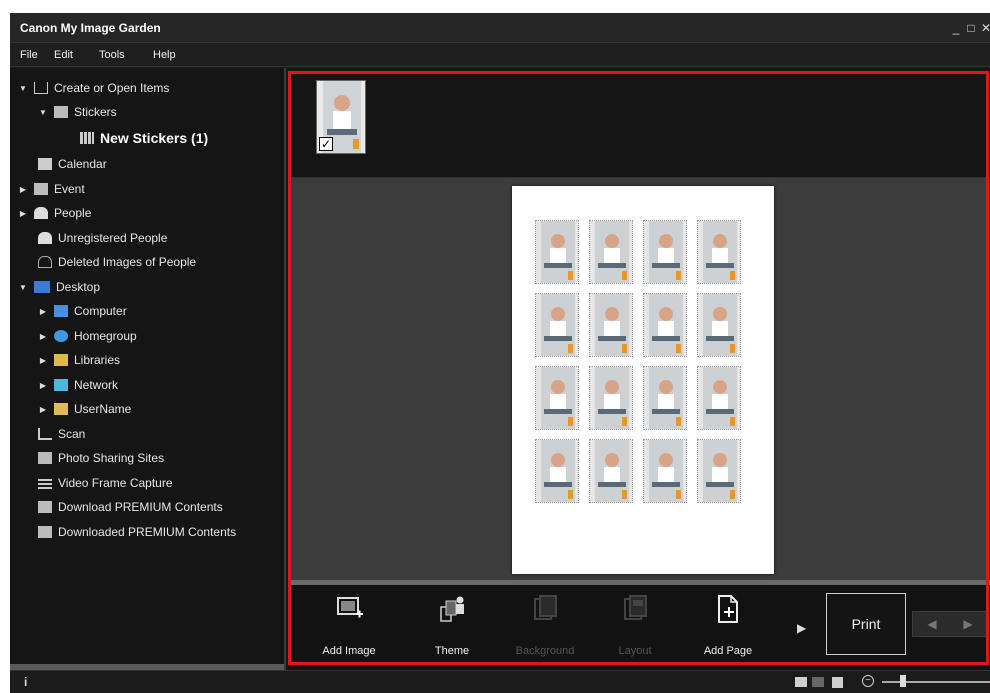 This screenshot has height=693, width=990. Describe the element at coordinates (985, 28) in the screenshot. I see `close-button: ✕` at that location.